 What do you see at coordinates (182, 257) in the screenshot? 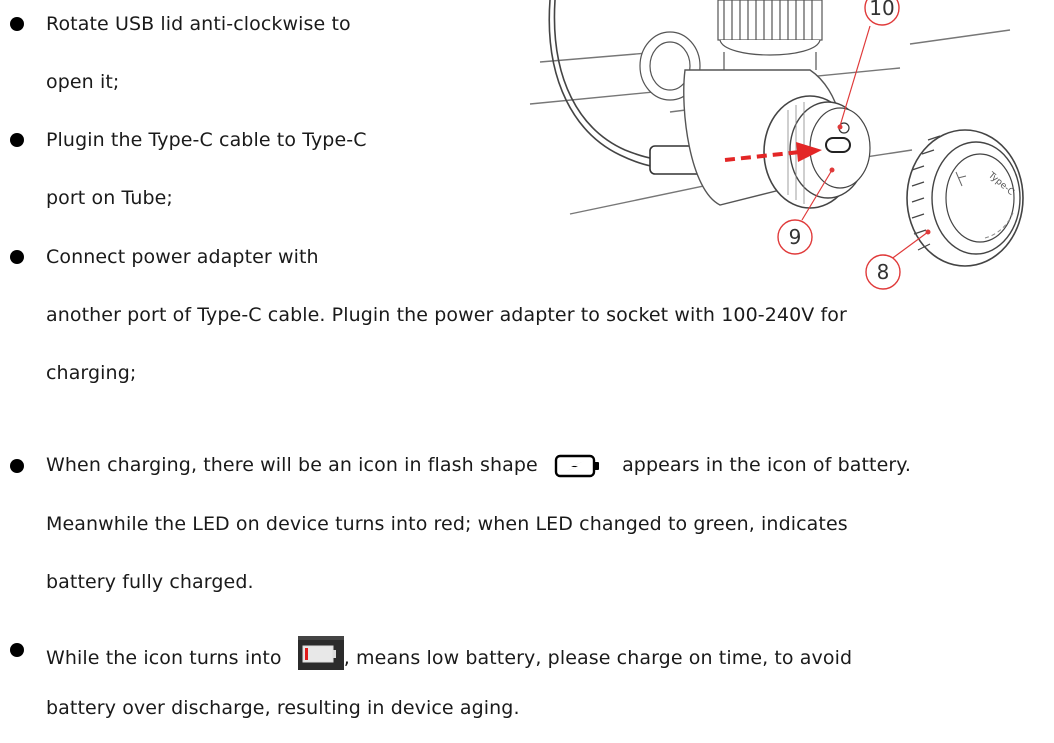
I see `bullet-3-line-1: Connect power adapter with` at bounding box center [182, 257].